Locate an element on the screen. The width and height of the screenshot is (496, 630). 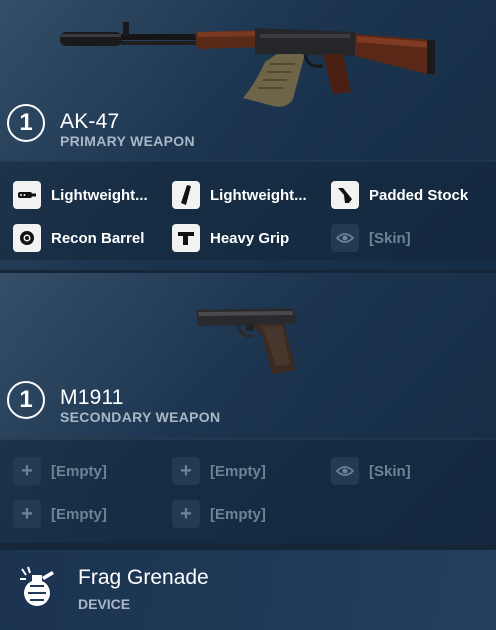
device-panel is located at coordinates (248, 590).